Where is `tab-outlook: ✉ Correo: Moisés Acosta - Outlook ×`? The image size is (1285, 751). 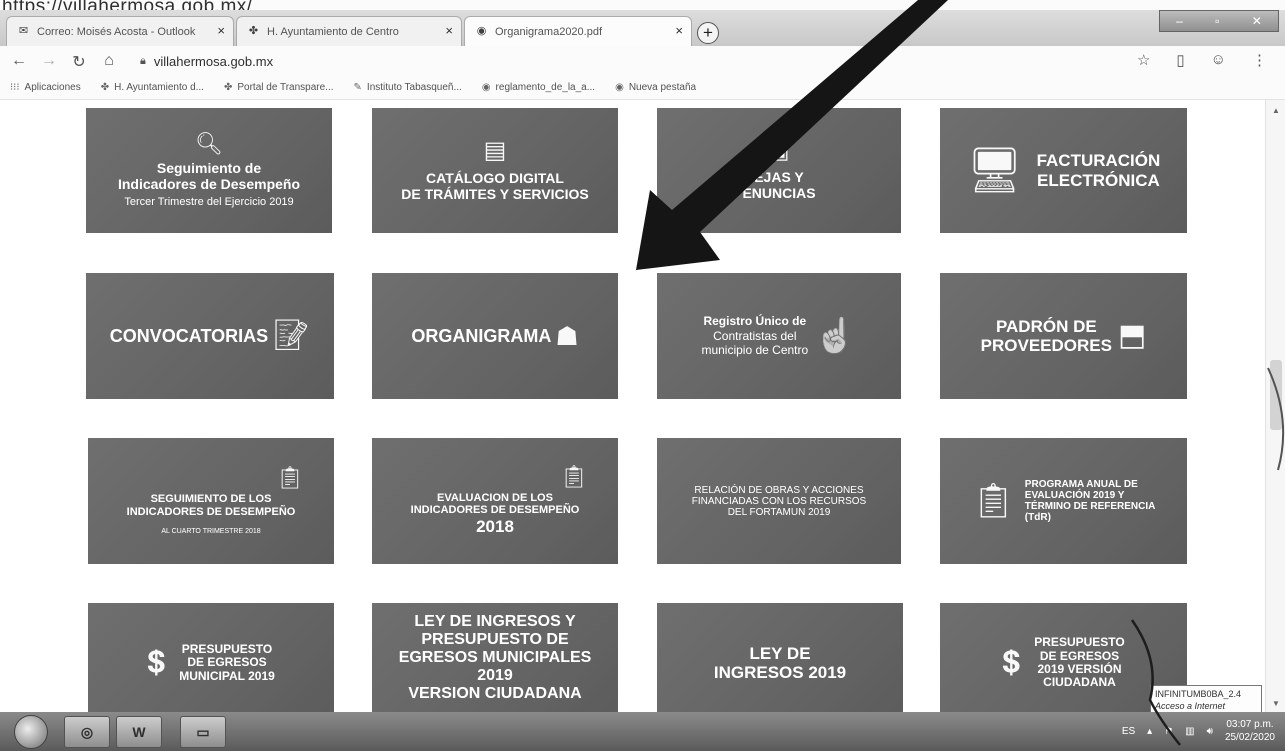
tab-outlook: ✉ Correo: Moisés Acosta - Outlook × is located at coordinates (120, 31).